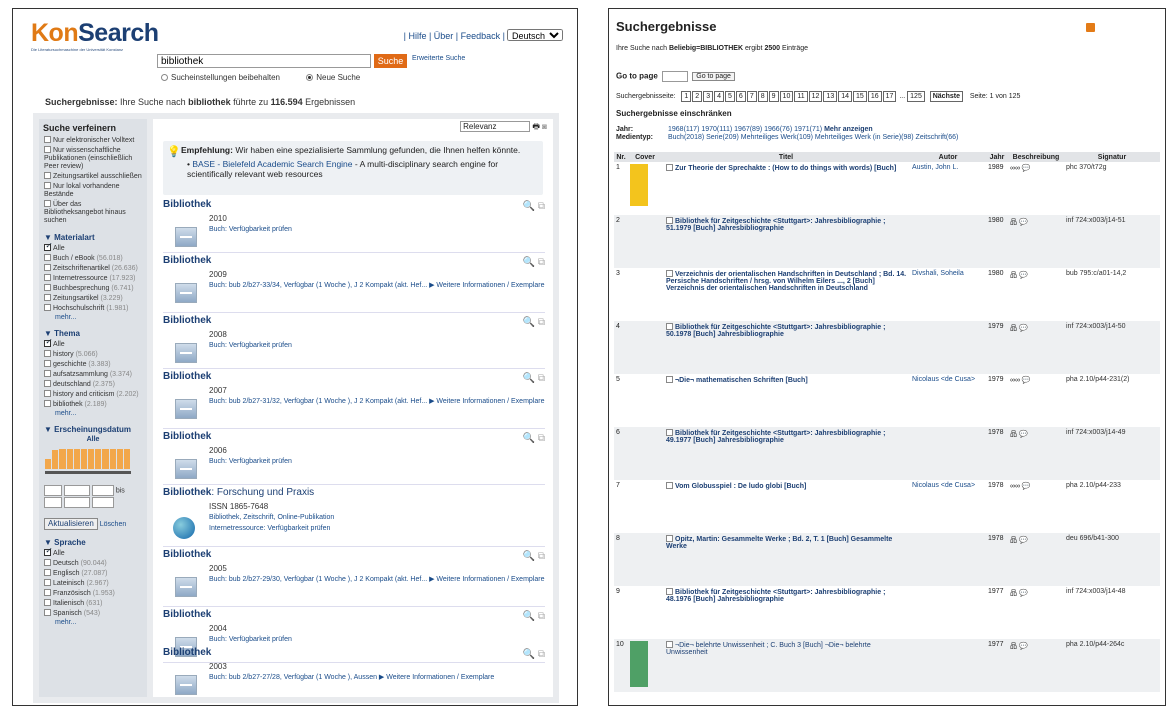  I want to click on record-author: Divshali, Soheila, so click(948, 294).